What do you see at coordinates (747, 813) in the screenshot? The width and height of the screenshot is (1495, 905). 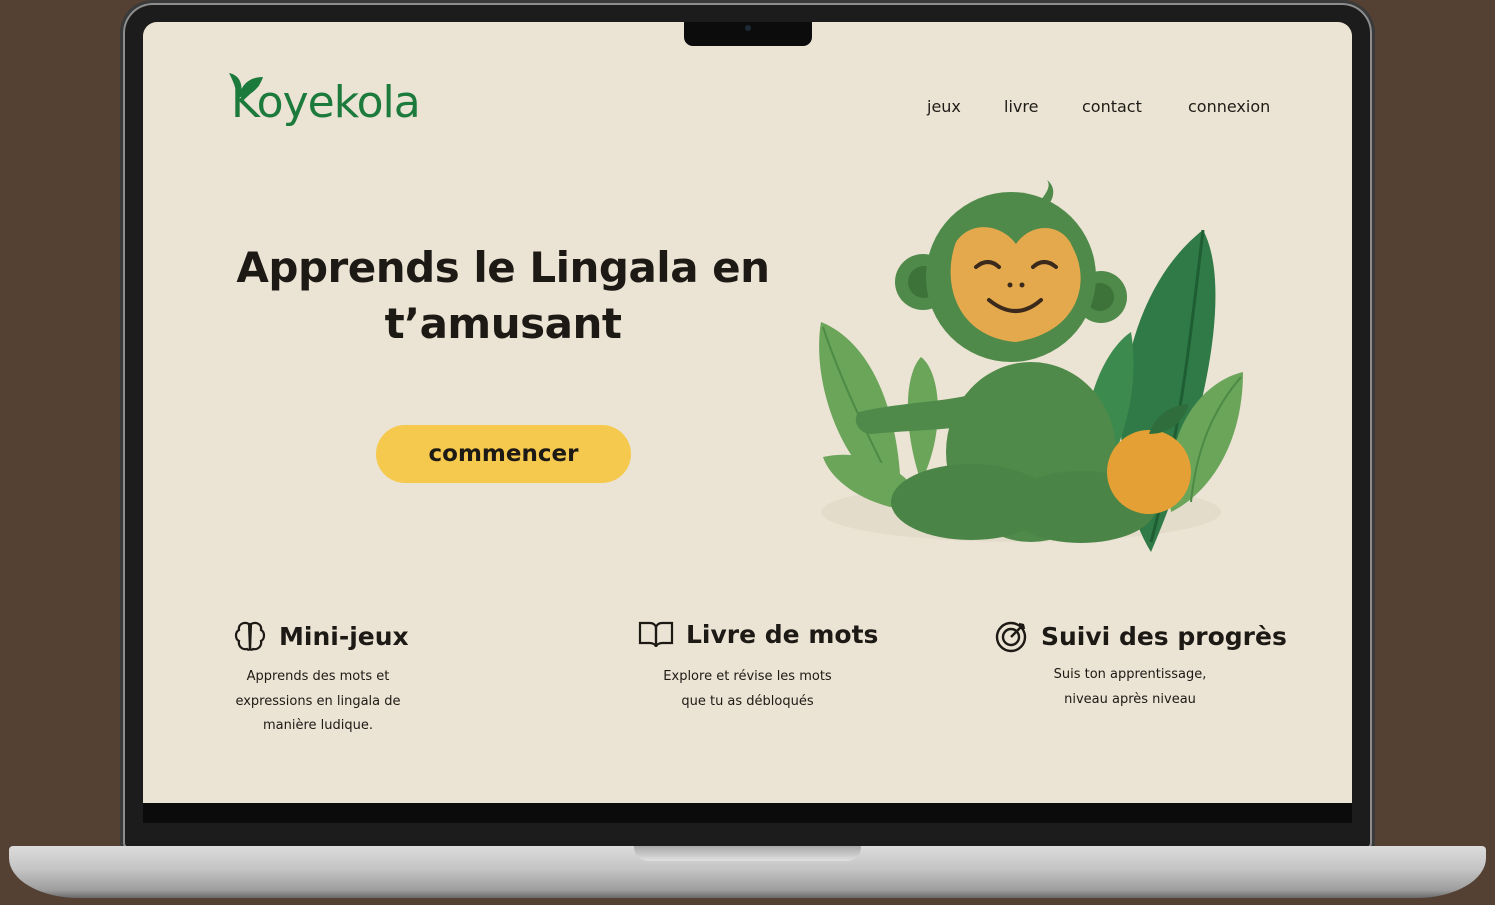 I see `laptop-bezel-bottom` at bounding box center [747, 813].